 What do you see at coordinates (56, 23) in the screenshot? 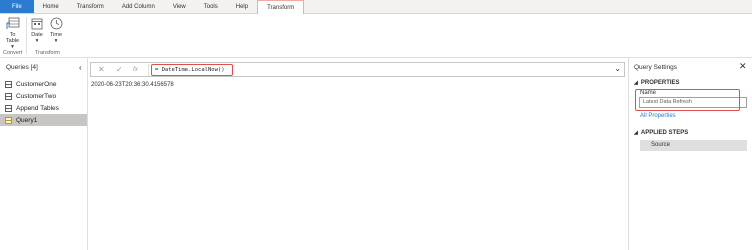
I see `clock-icon` at bounding box center [56, 23].